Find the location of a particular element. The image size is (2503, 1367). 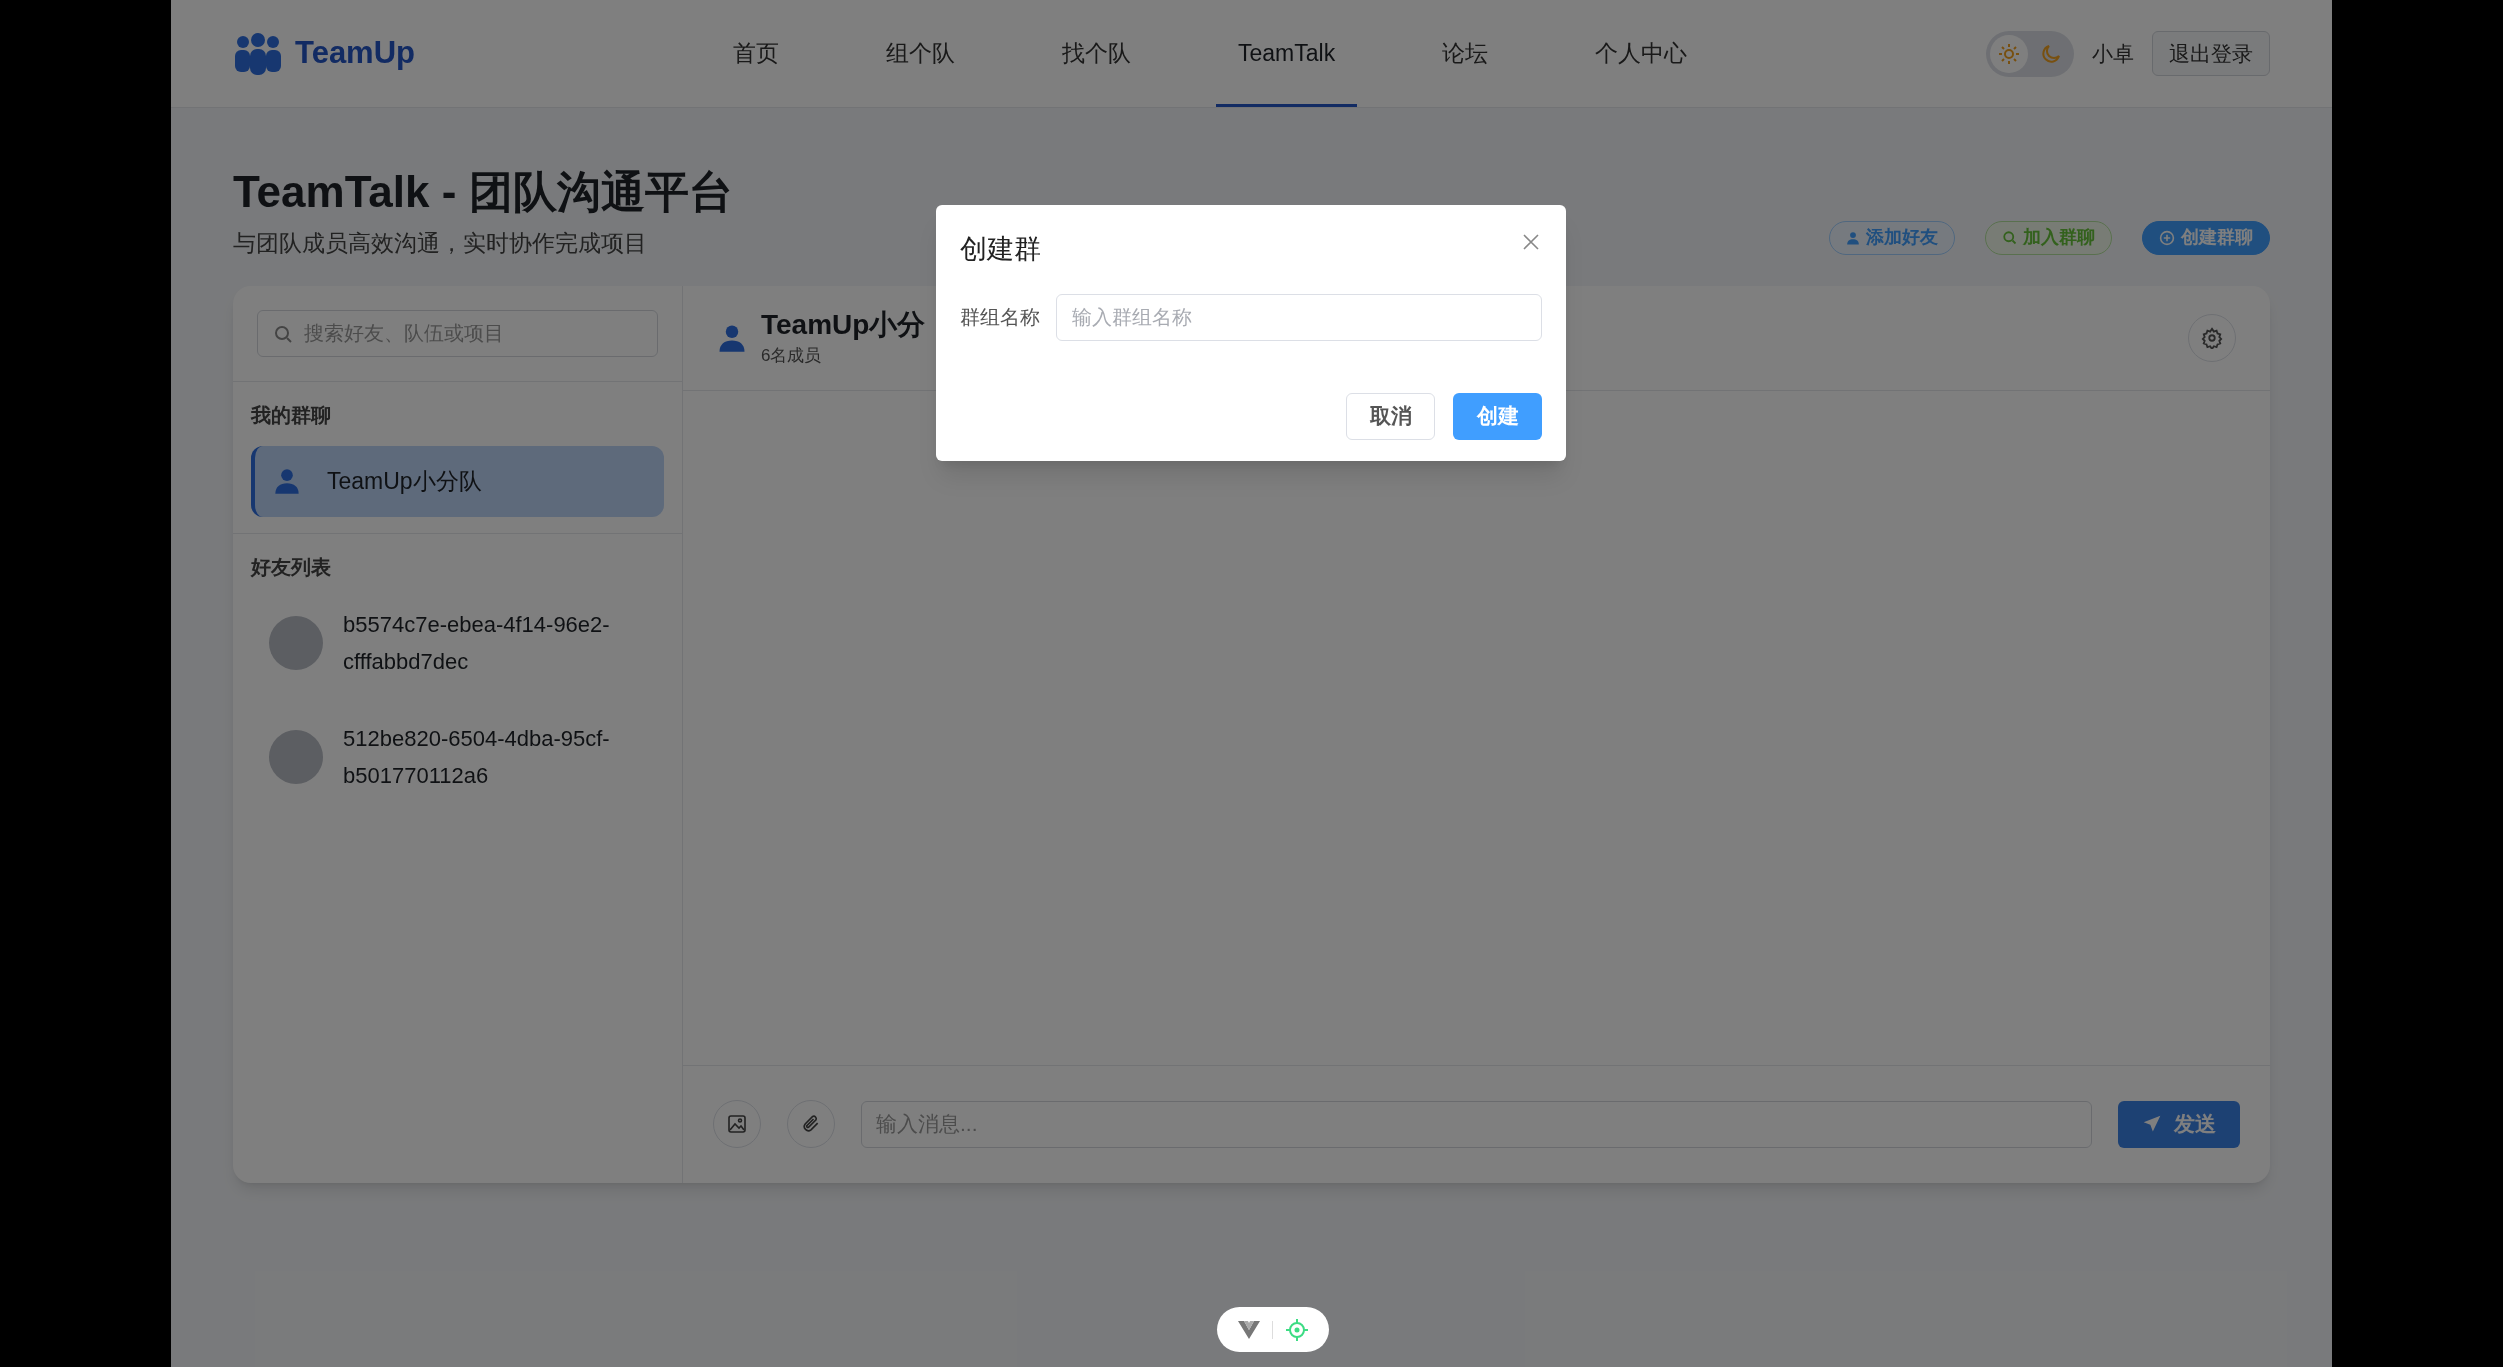

nav-link: 论坛 is located at coordinates (1465, 53).